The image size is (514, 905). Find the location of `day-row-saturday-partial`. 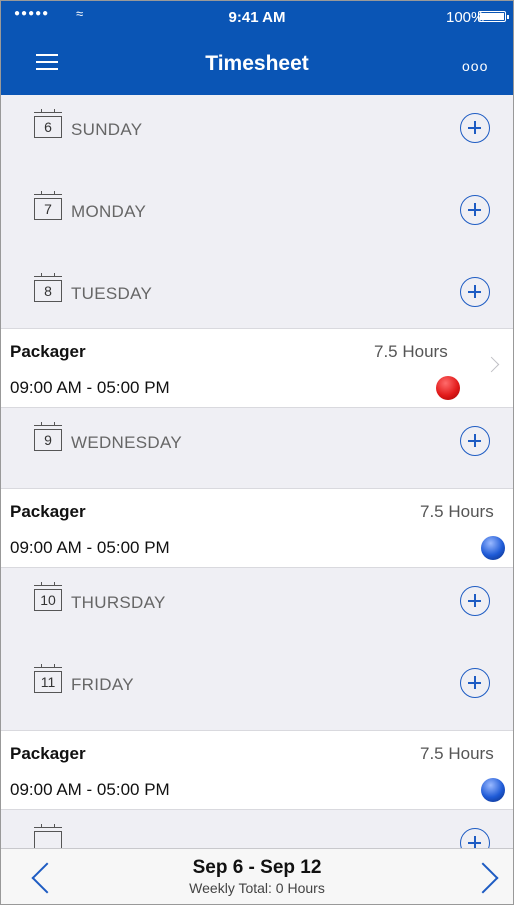

day-row-saturday-partial is located at coordinates (257, 829).